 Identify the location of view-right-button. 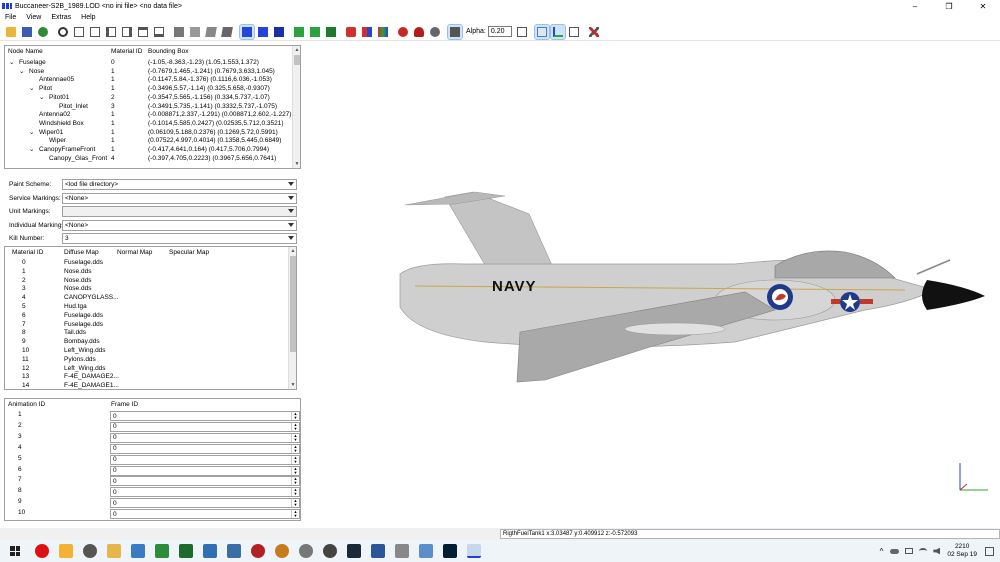
(127, 32).